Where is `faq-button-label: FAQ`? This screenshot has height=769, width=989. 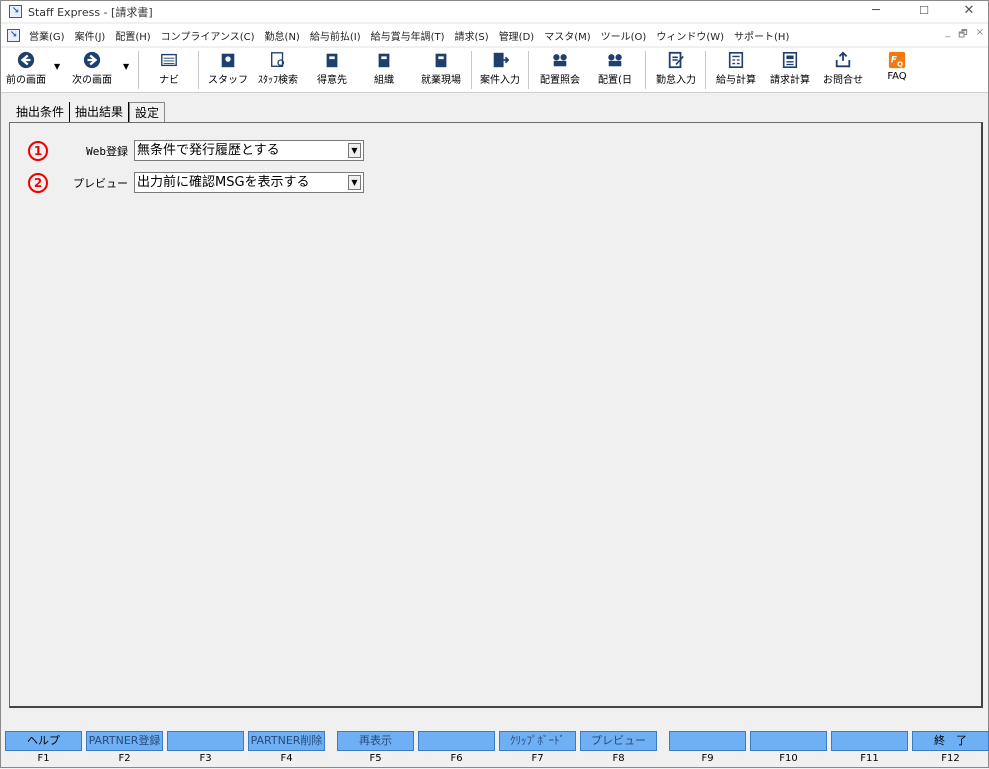
faq-button-label: FAQ is located at coordinates (897, 76).